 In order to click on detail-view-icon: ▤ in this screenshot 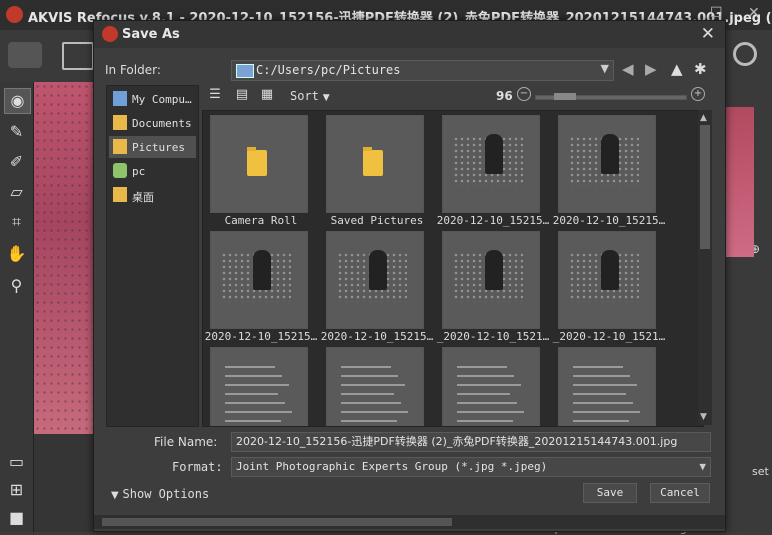, I will do `click(242, 95)`.